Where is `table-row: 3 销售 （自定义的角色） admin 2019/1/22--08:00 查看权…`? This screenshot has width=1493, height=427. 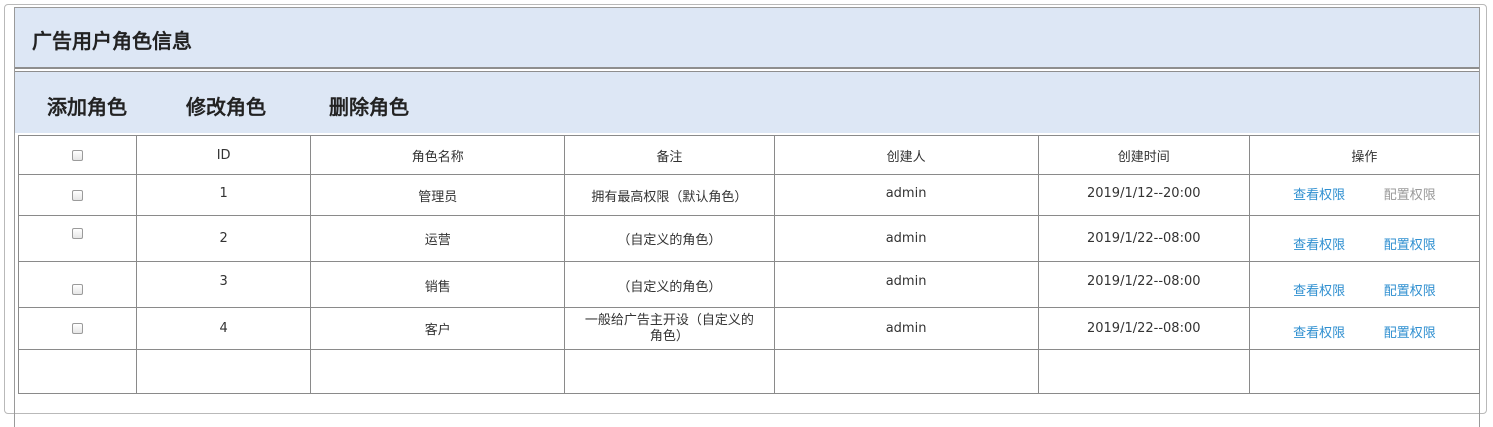
table-row: 3 销售 （自定义的角色） admin 2019/1/22--08:00 查看权… is located at coordinates (749, 284).